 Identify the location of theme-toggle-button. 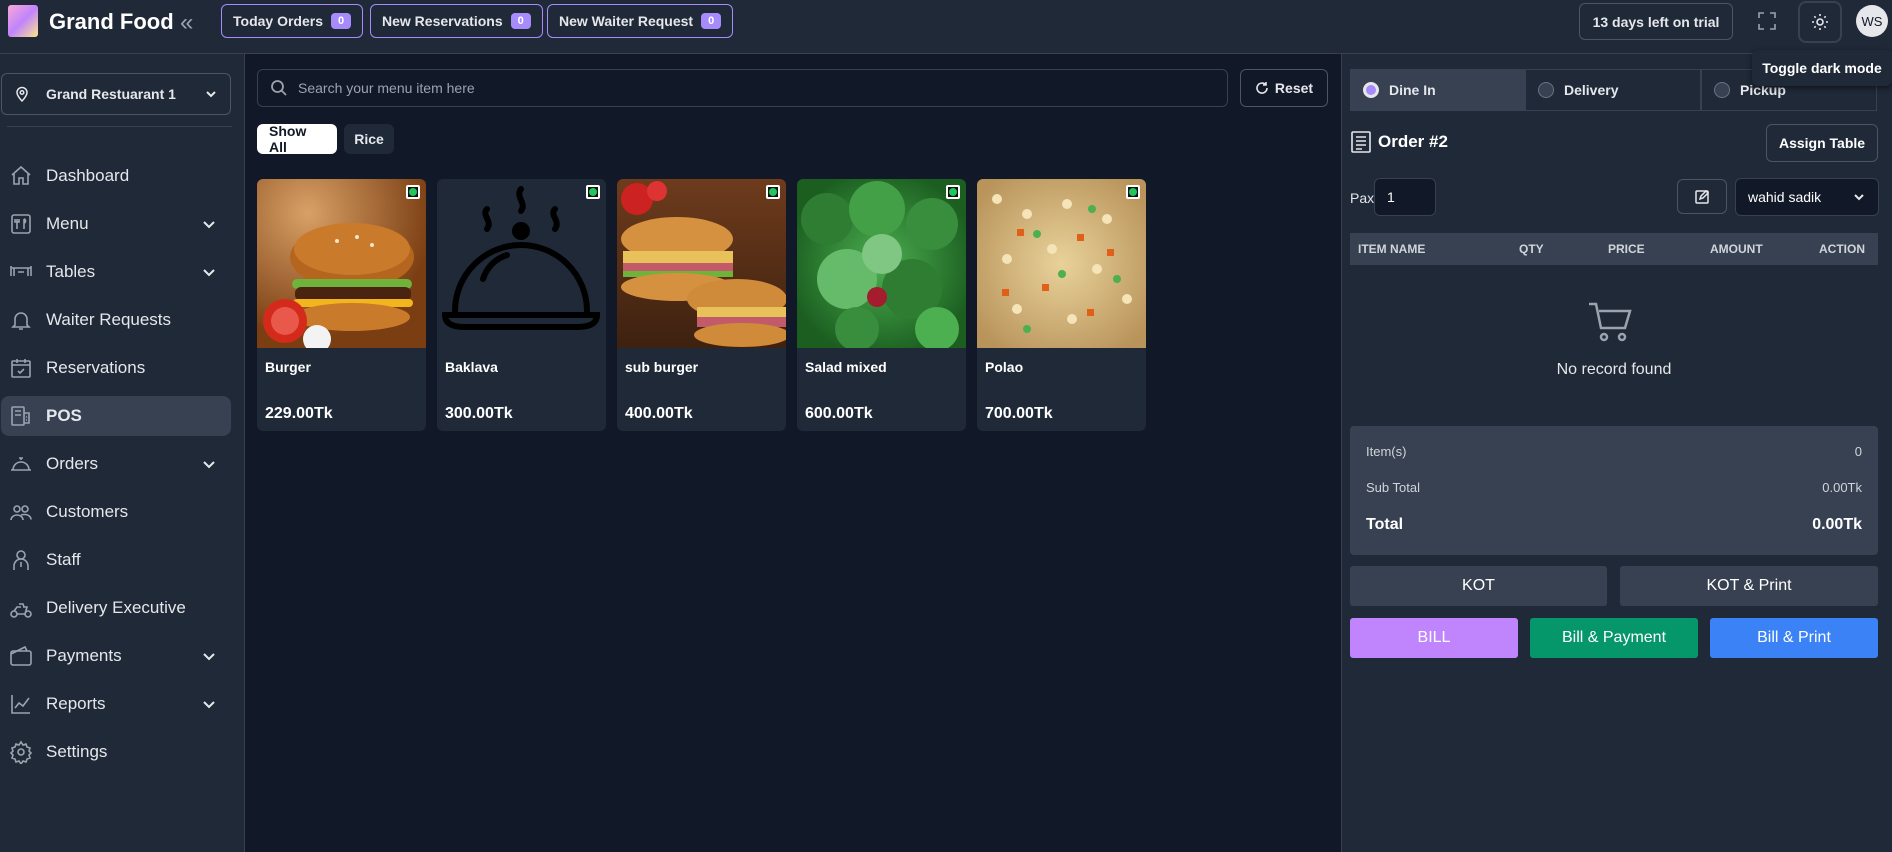
(1820, 22).